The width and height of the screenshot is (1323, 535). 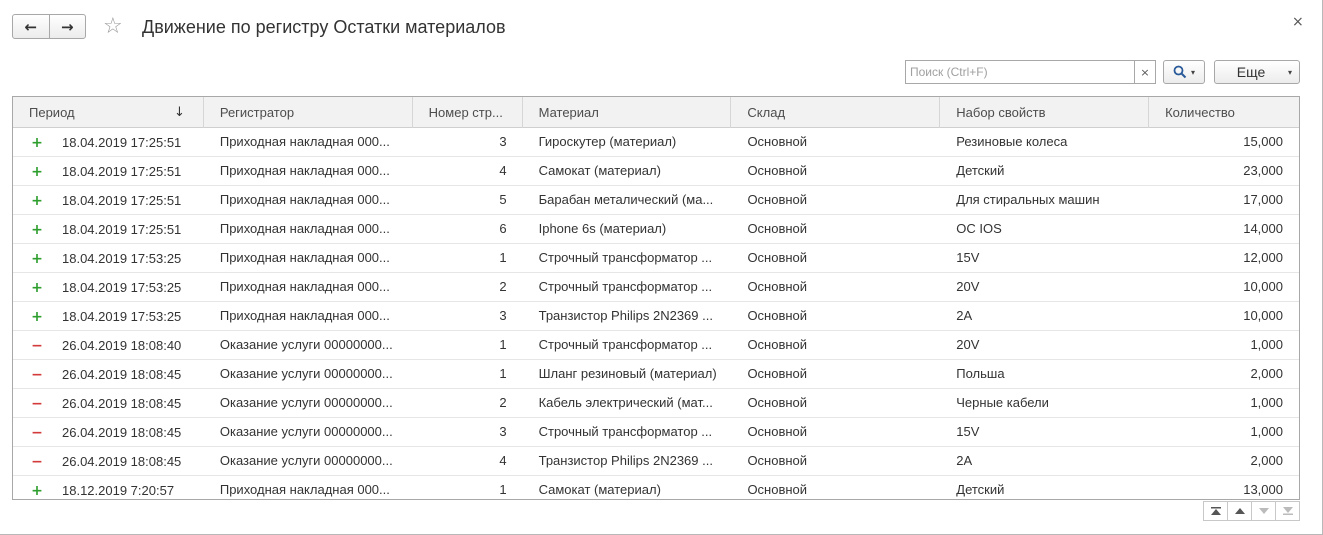 What do you see at coordinates (108, 112) in the screenshot?
I see `column-header-period: Период ↓` at bounding box center [108, 112].